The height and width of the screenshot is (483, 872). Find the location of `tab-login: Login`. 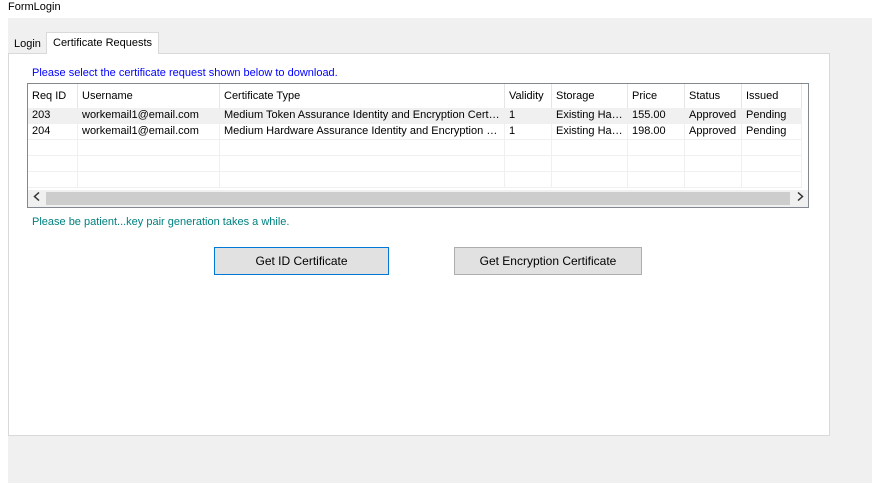

tab-login: Login is located at coordinates (27, 44).